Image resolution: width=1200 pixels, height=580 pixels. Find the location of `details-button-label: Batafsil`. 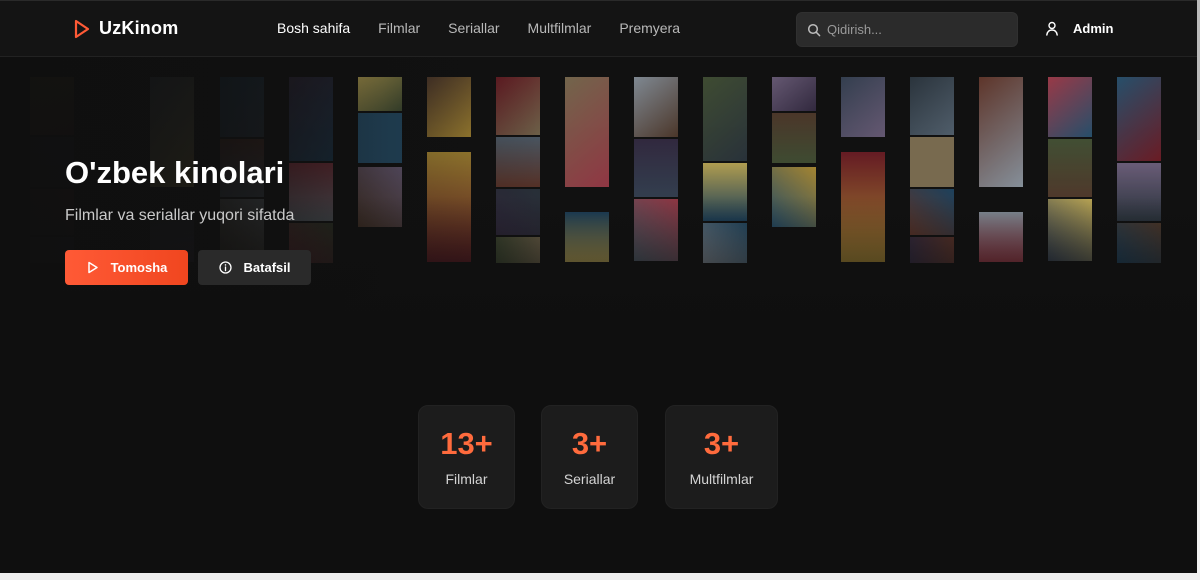

details-button-label: Batafsil is located at coordinates (267, 267).